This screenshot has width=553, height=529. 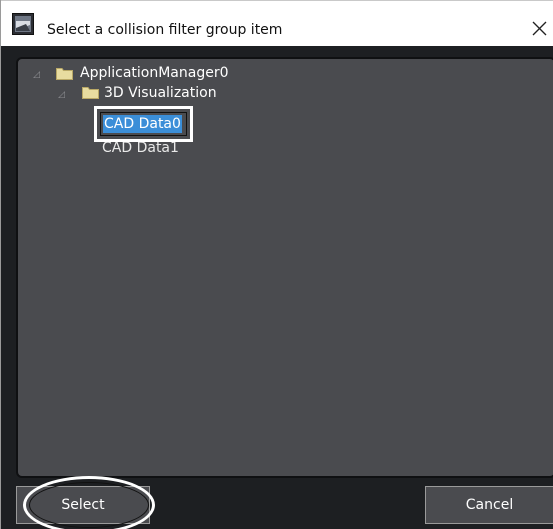 What do you see at coordinates (140, 148) in the screenshot?
I see `tree-item-cad-data1: CAD Data1` at bounding box center [140, 148].